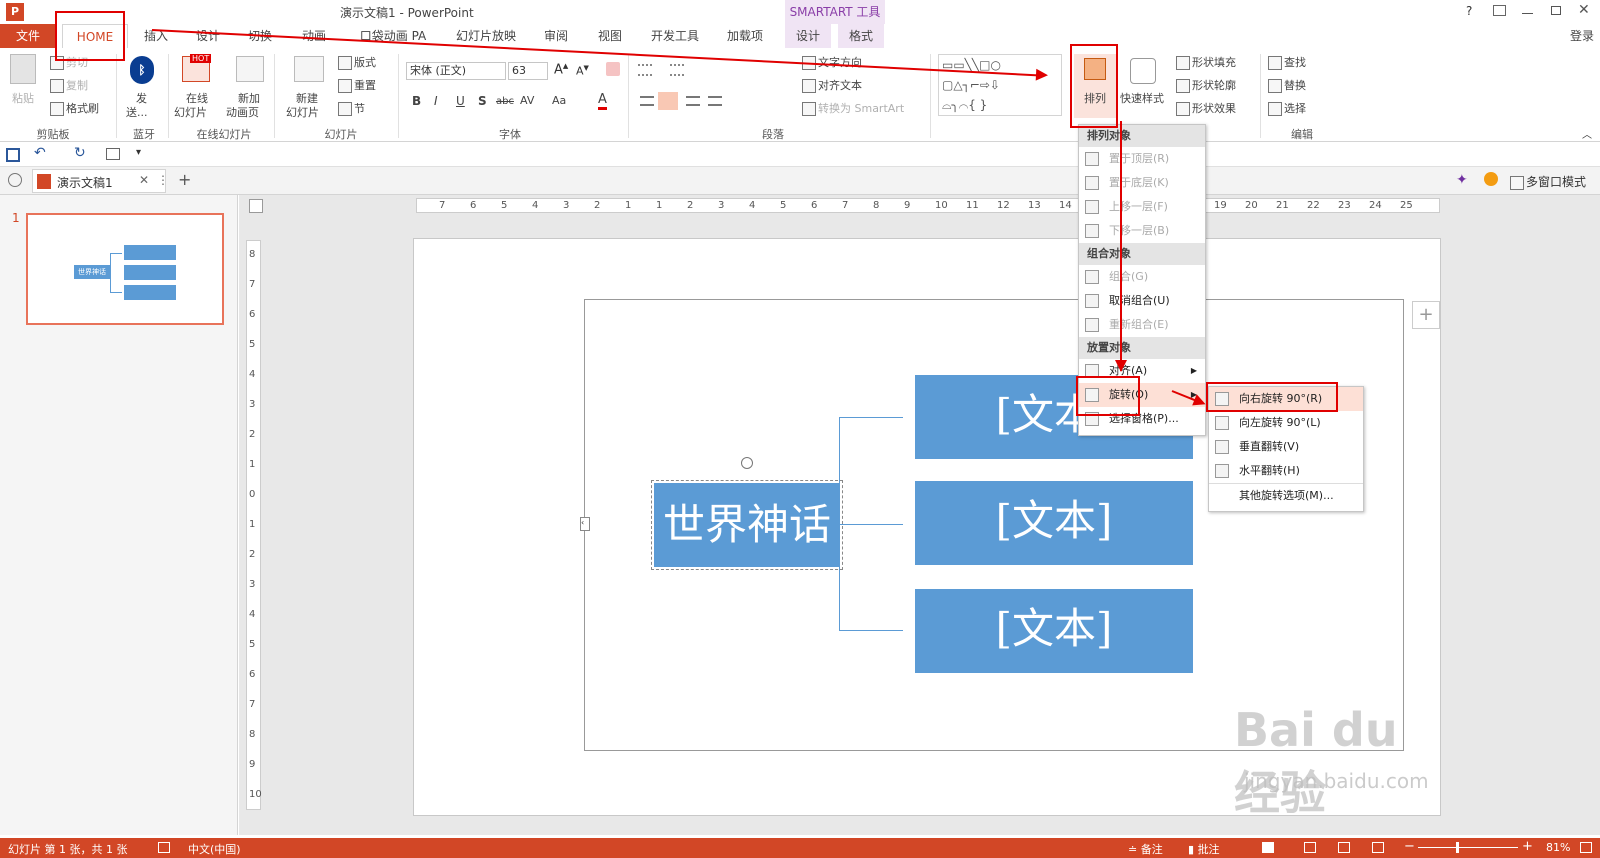  I want to click on fit-slide-icon, so click(1586, 847).